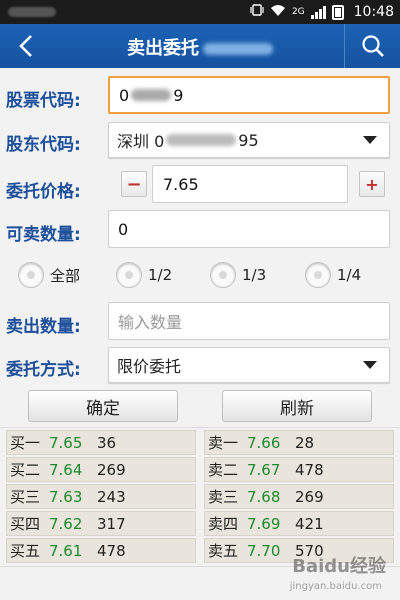 The image size is (400, 600). Describe the element at coordinates (318, 12) in the screenshot. I see `signal-icon` at that location.